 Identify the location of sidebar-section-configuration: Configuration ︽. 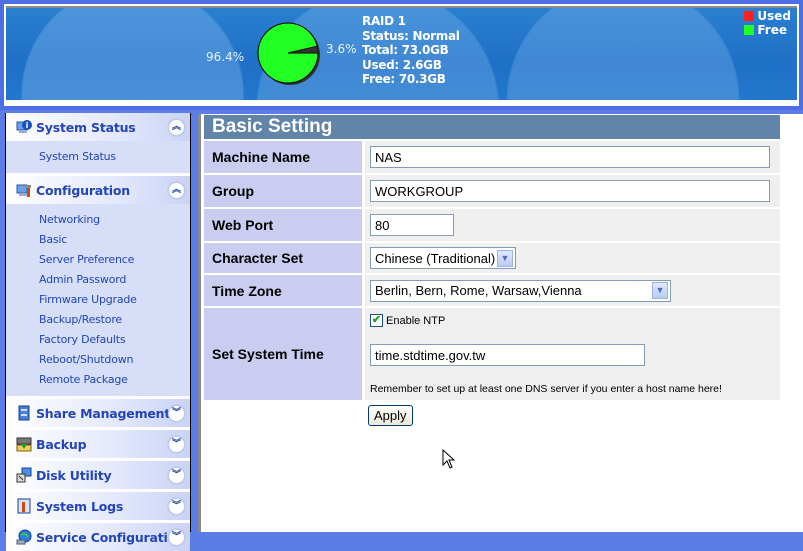
(98, 190).